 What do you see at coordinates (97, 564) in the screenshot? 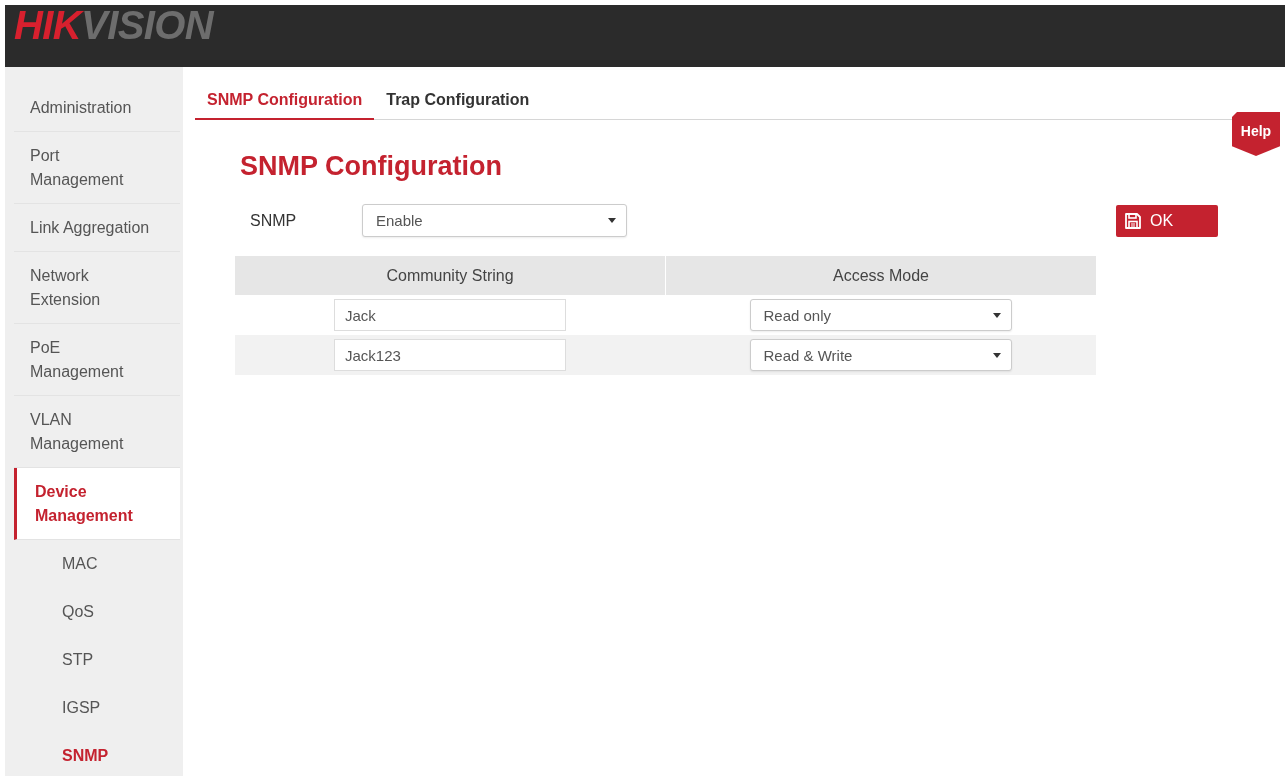
I see `sidebar-subitem: MAC` at bounding box center [97, 564].